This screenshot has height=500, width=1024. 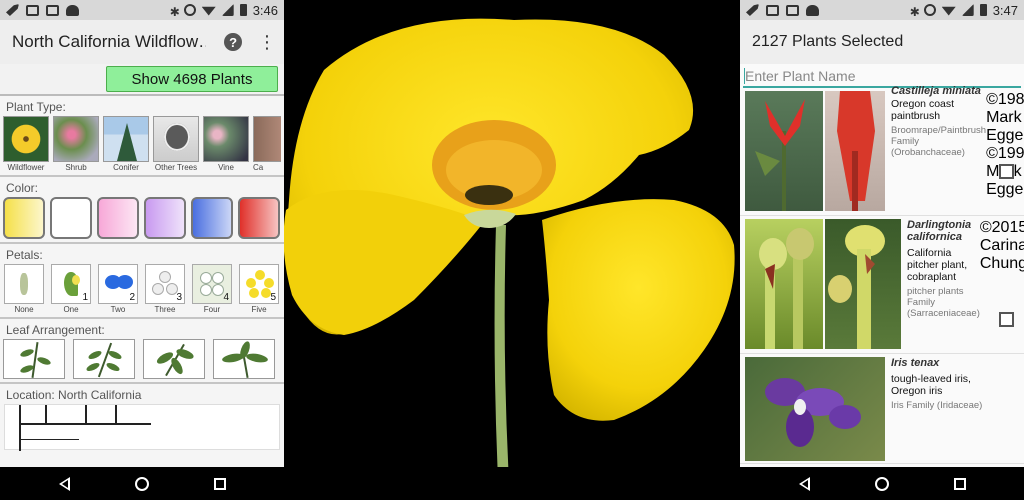 What do you see at coordinates (226, 139) in the screenshot?
I see `vine-thumbnail` at bounding box center [226, 139].